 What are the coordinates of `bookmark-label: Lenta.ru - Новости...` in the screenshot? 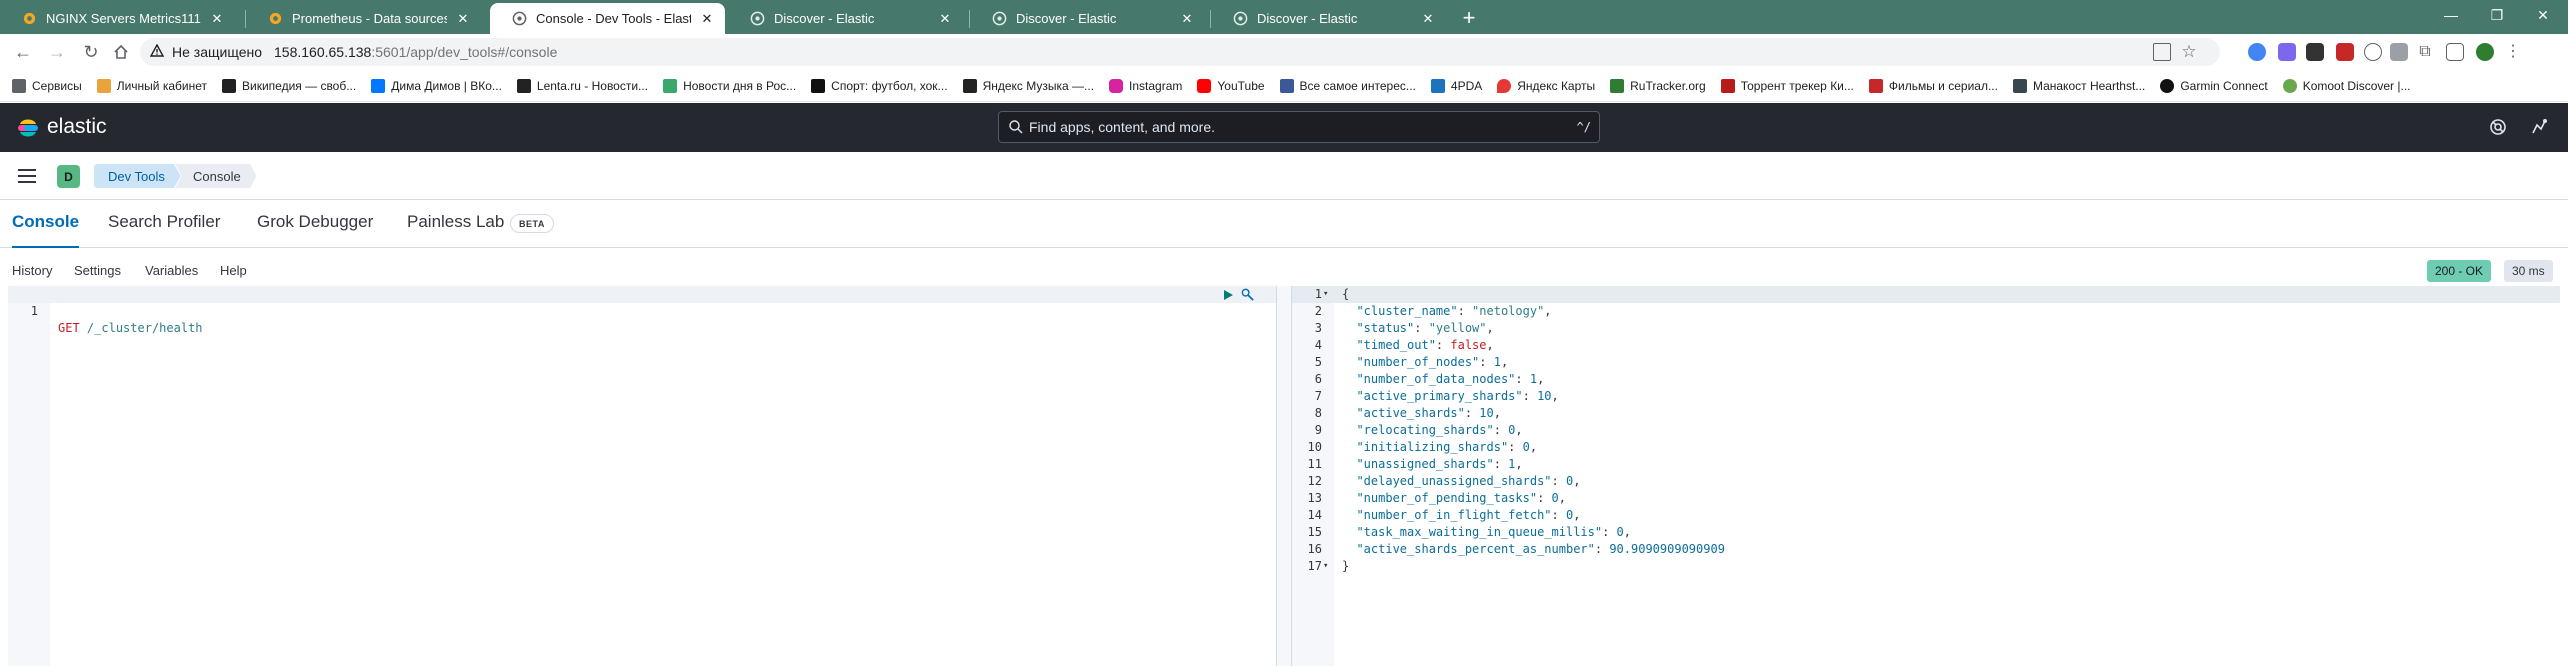 It's located at (592, 85).